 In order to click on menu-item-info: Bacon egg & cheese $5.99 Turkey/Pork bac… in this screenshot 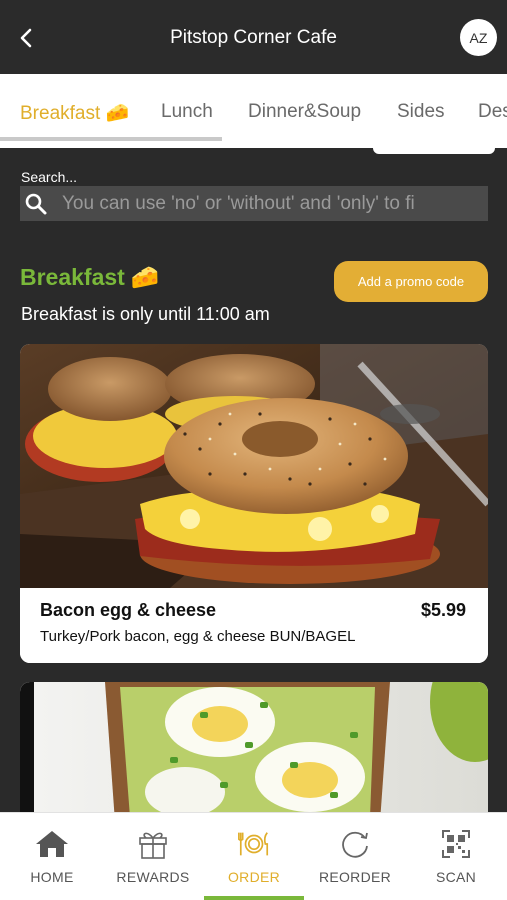, I will do `click(254, 625)`.